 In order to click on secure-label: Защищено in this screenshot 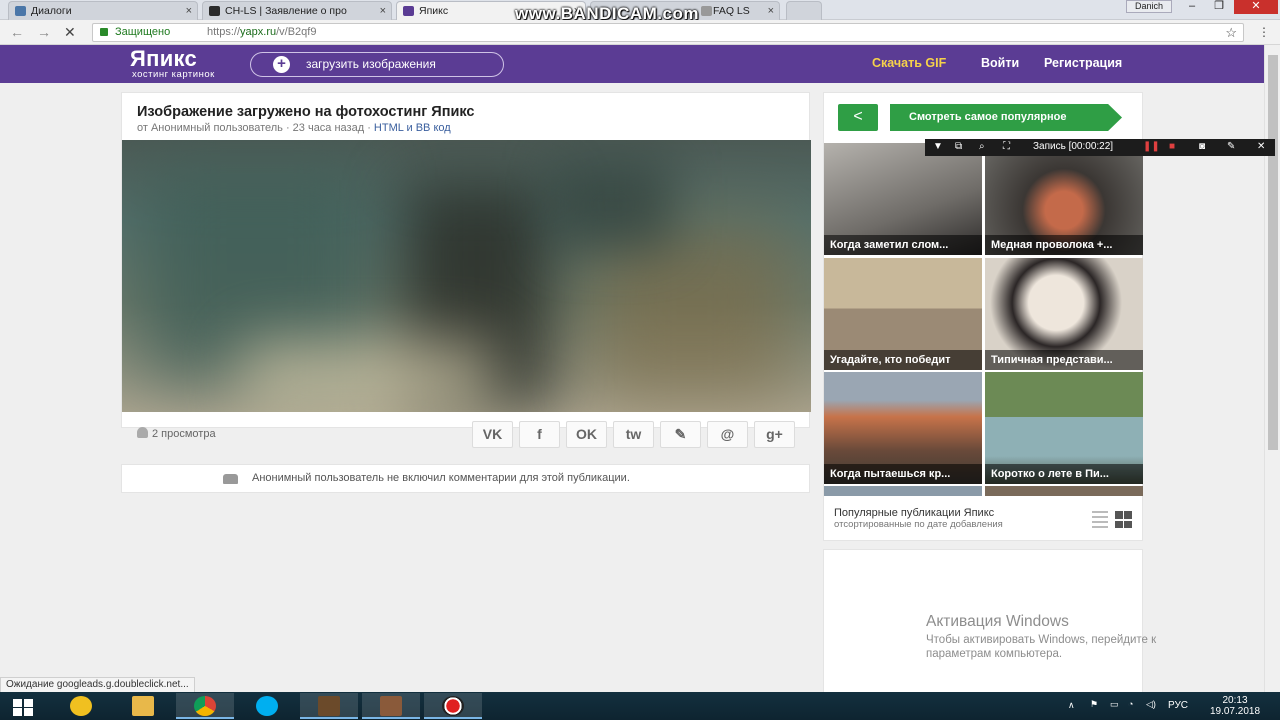, I will do `click(143, 32)`.